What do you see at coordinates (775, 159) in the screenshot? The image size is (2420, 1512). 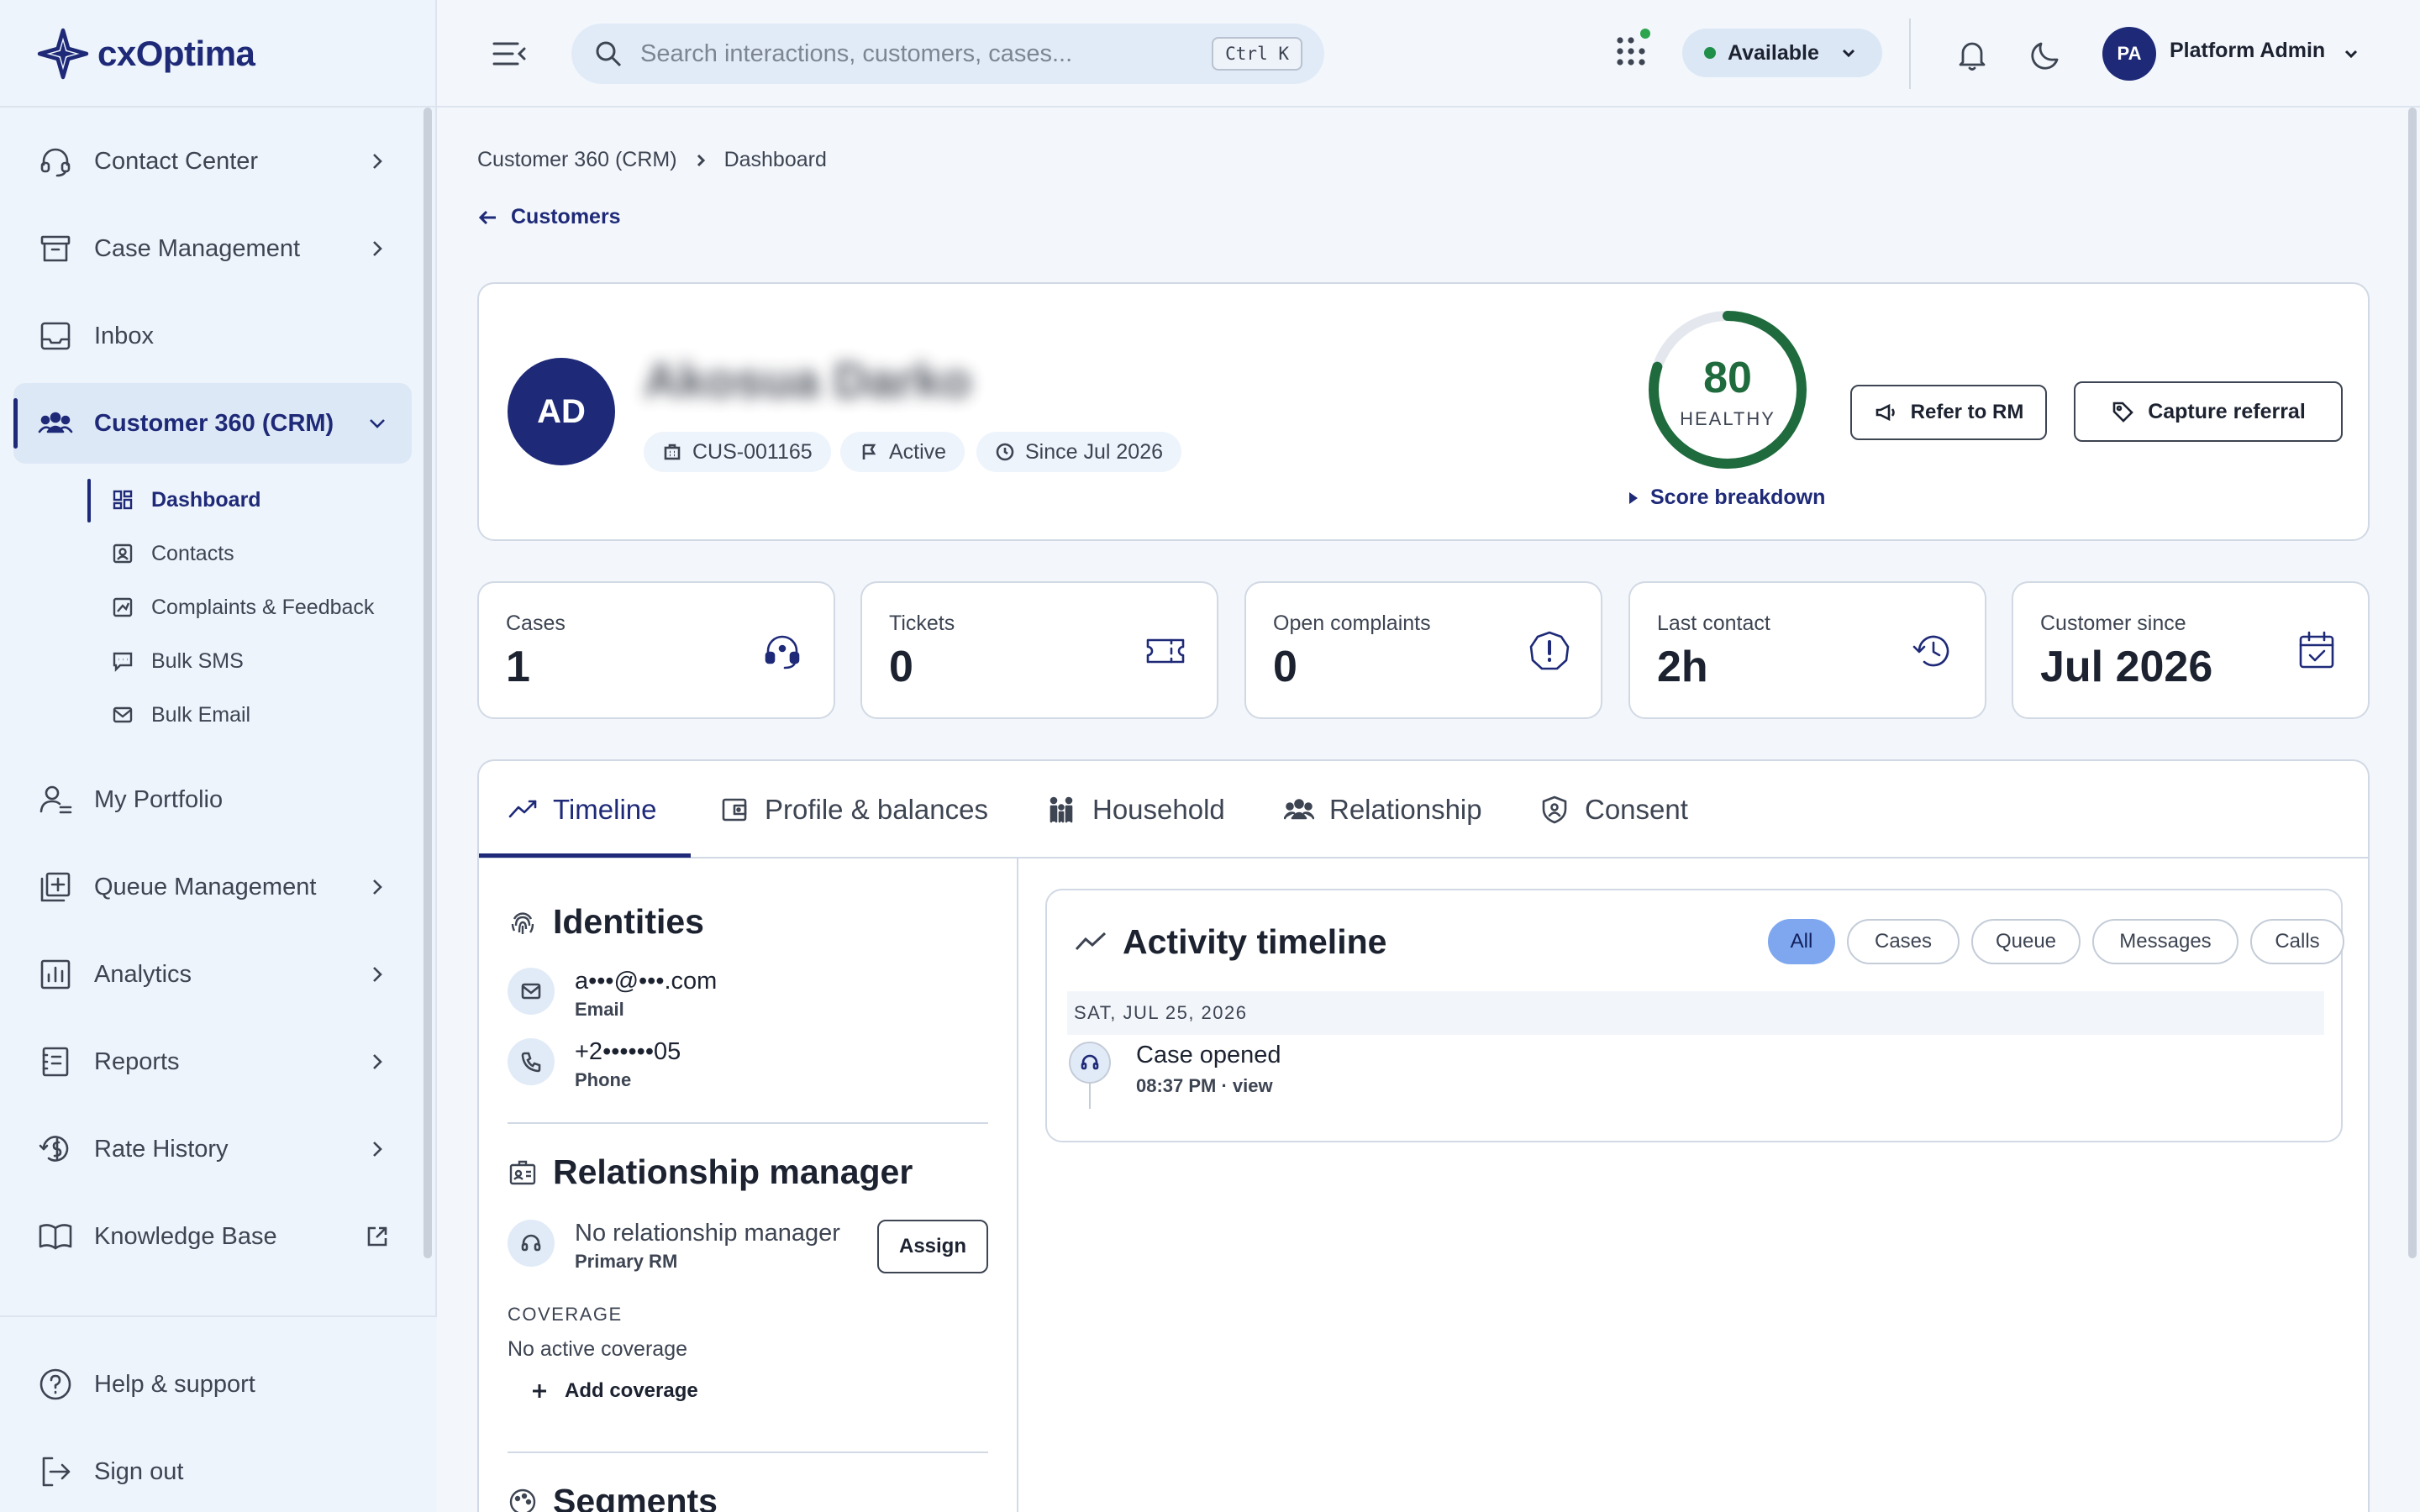 I see `breadcrumb-current: Dashboard` at bounding box center [775, 159].